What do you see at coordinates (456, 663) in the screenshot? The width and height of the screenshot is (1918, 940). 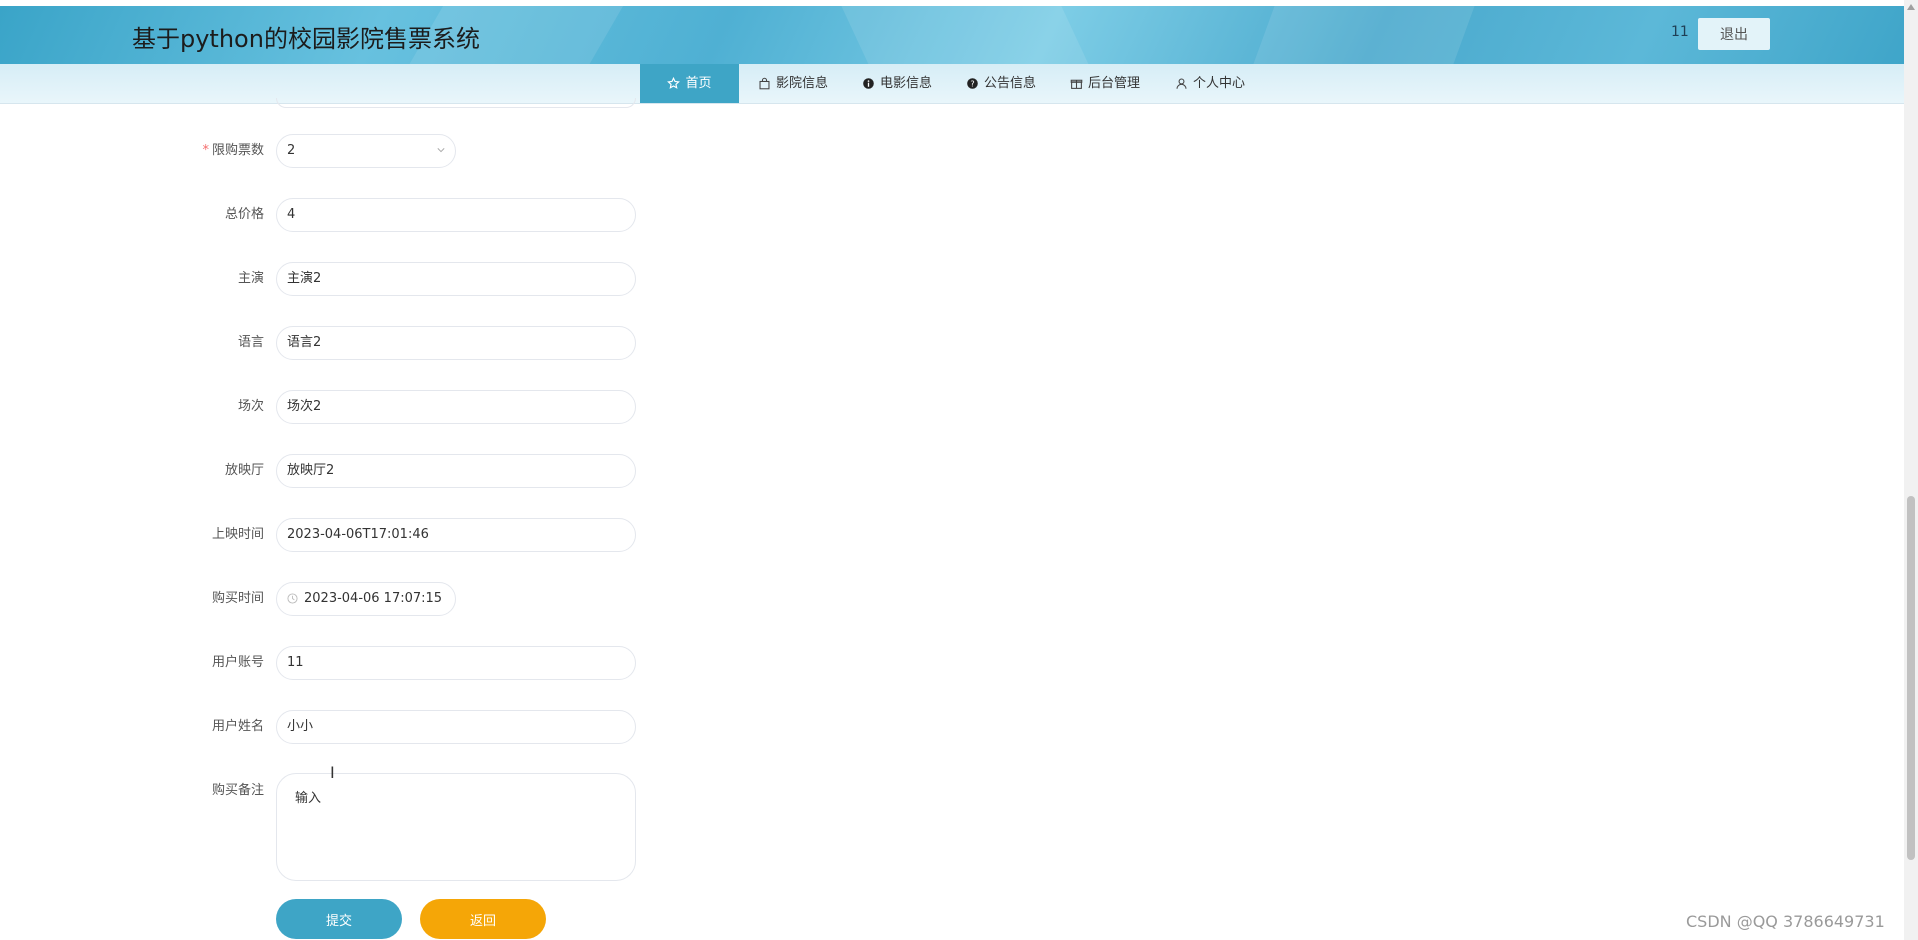 I see `user-account-input: 11` at bounding box center [456, 663].